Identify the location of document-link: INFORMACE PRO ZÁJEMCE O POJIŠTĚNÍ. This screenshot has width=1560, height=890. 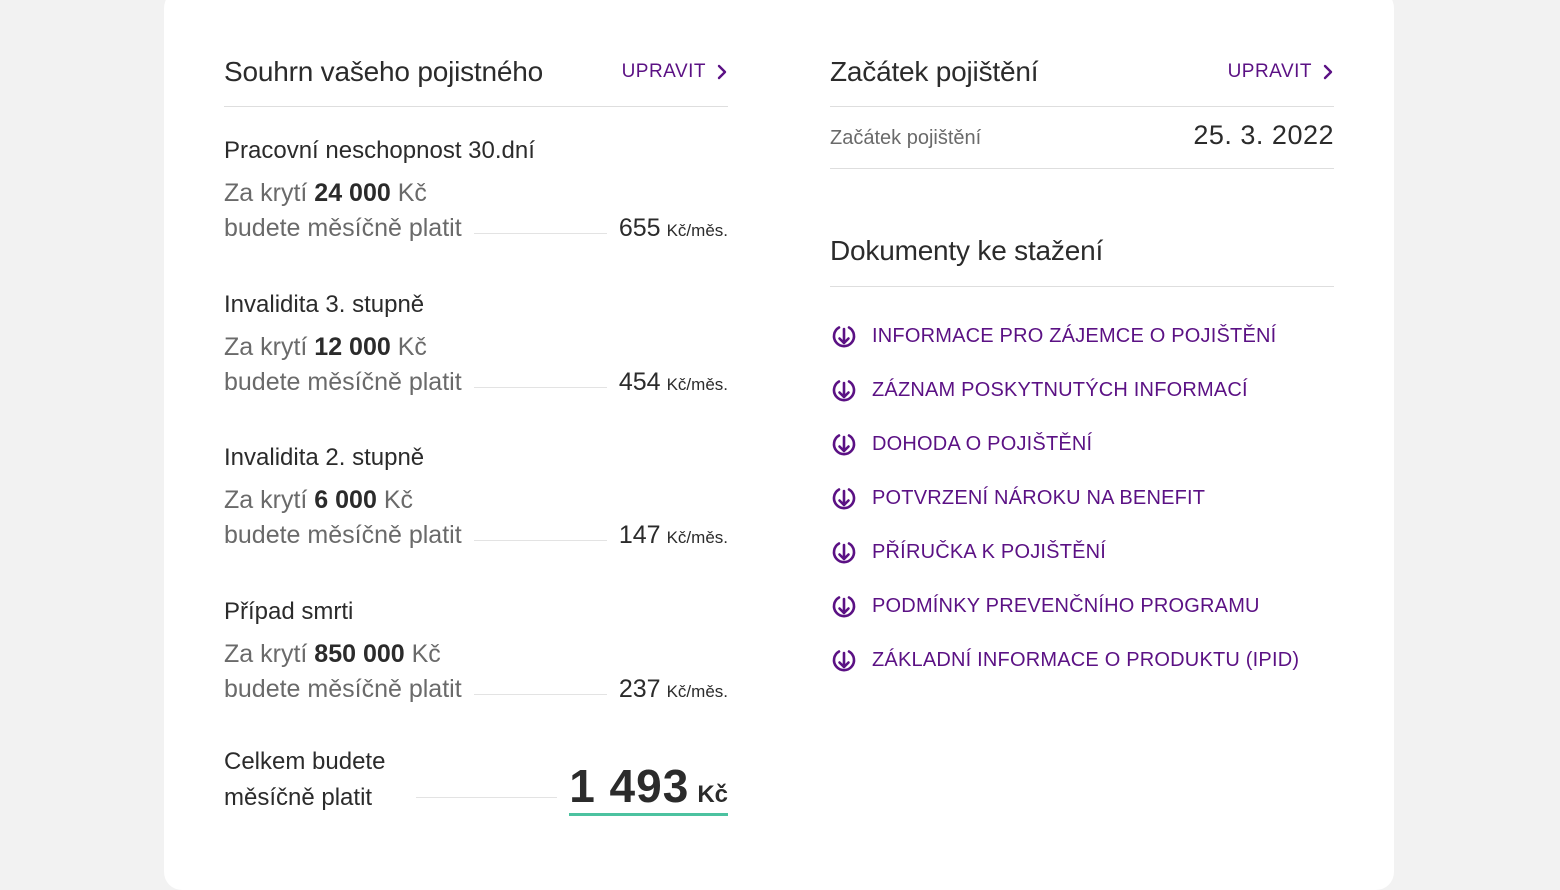
(1082, 336).